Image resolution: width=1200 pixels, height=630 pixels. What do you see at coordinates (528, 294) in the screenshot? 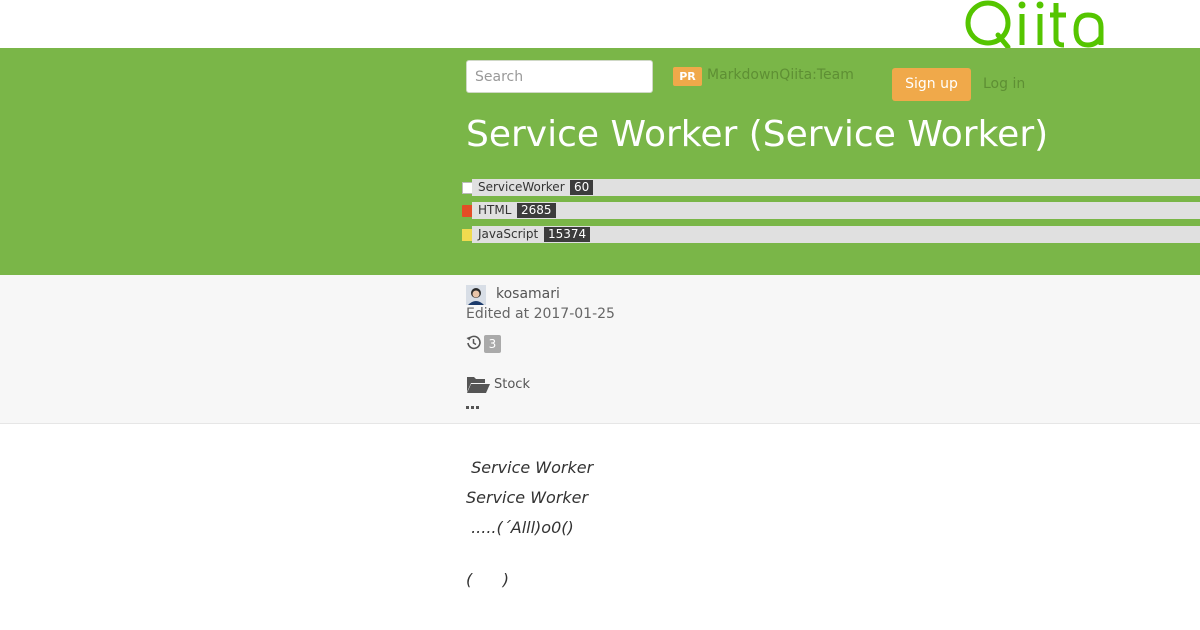
I see `author-name: kosamari` at bounding box center [528, 294].